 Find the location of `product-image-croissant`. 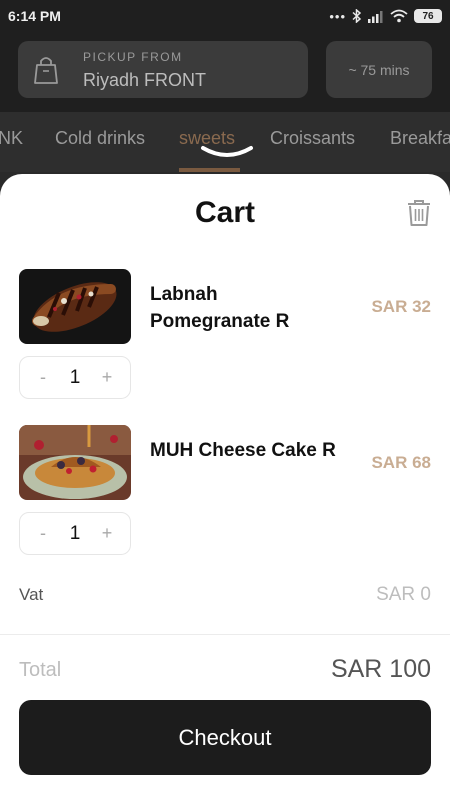

product-image-croissant is located at coordinates (75, 306).